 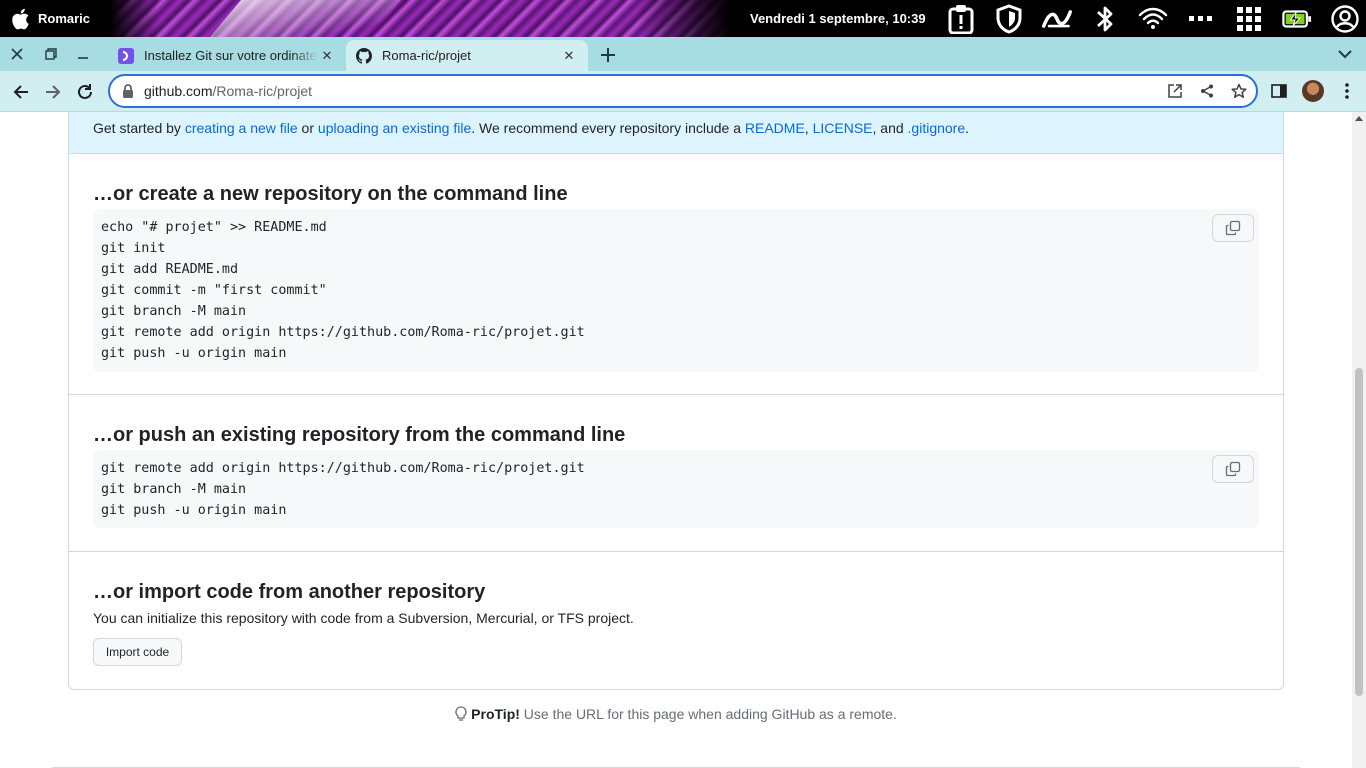 I want to click on github-icon, so click(x=364, y=55).